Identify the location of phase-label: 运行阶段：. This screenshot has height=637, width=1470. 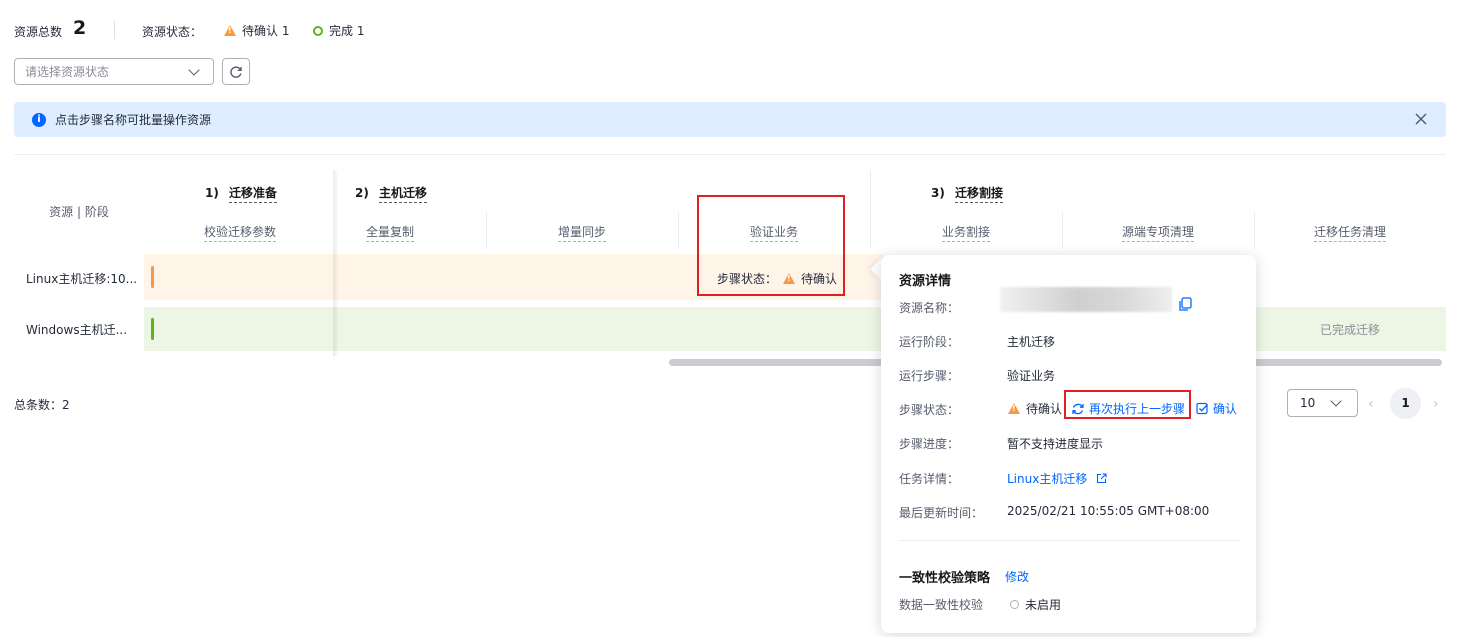
(929, 342).